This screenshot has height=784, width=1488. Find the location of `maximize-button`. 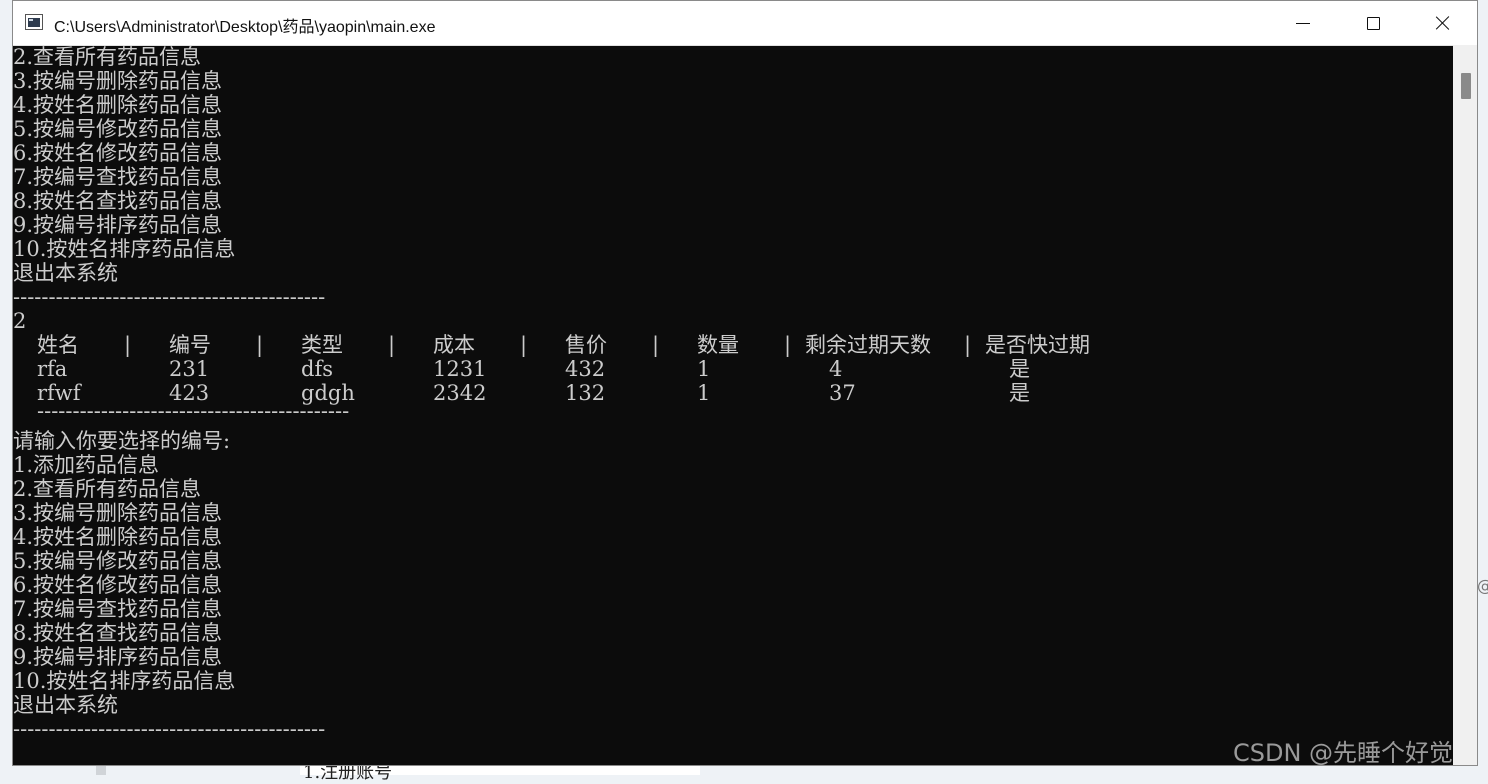

maximize-button is located at coordinates (1373, 23).